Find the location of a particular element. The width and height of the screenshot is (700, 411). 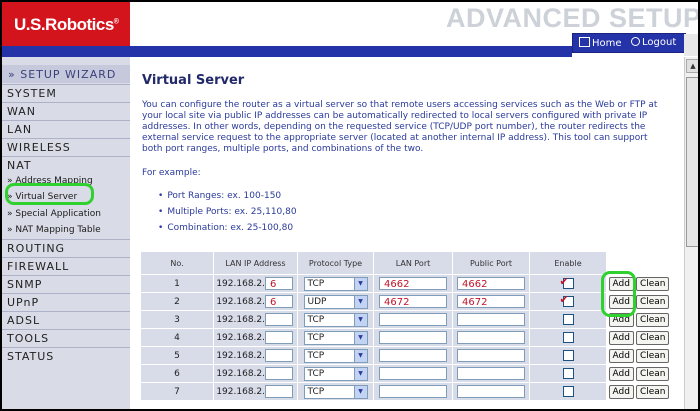

vertical-scrollbar: ▲ is located at coordinates (691, 233).